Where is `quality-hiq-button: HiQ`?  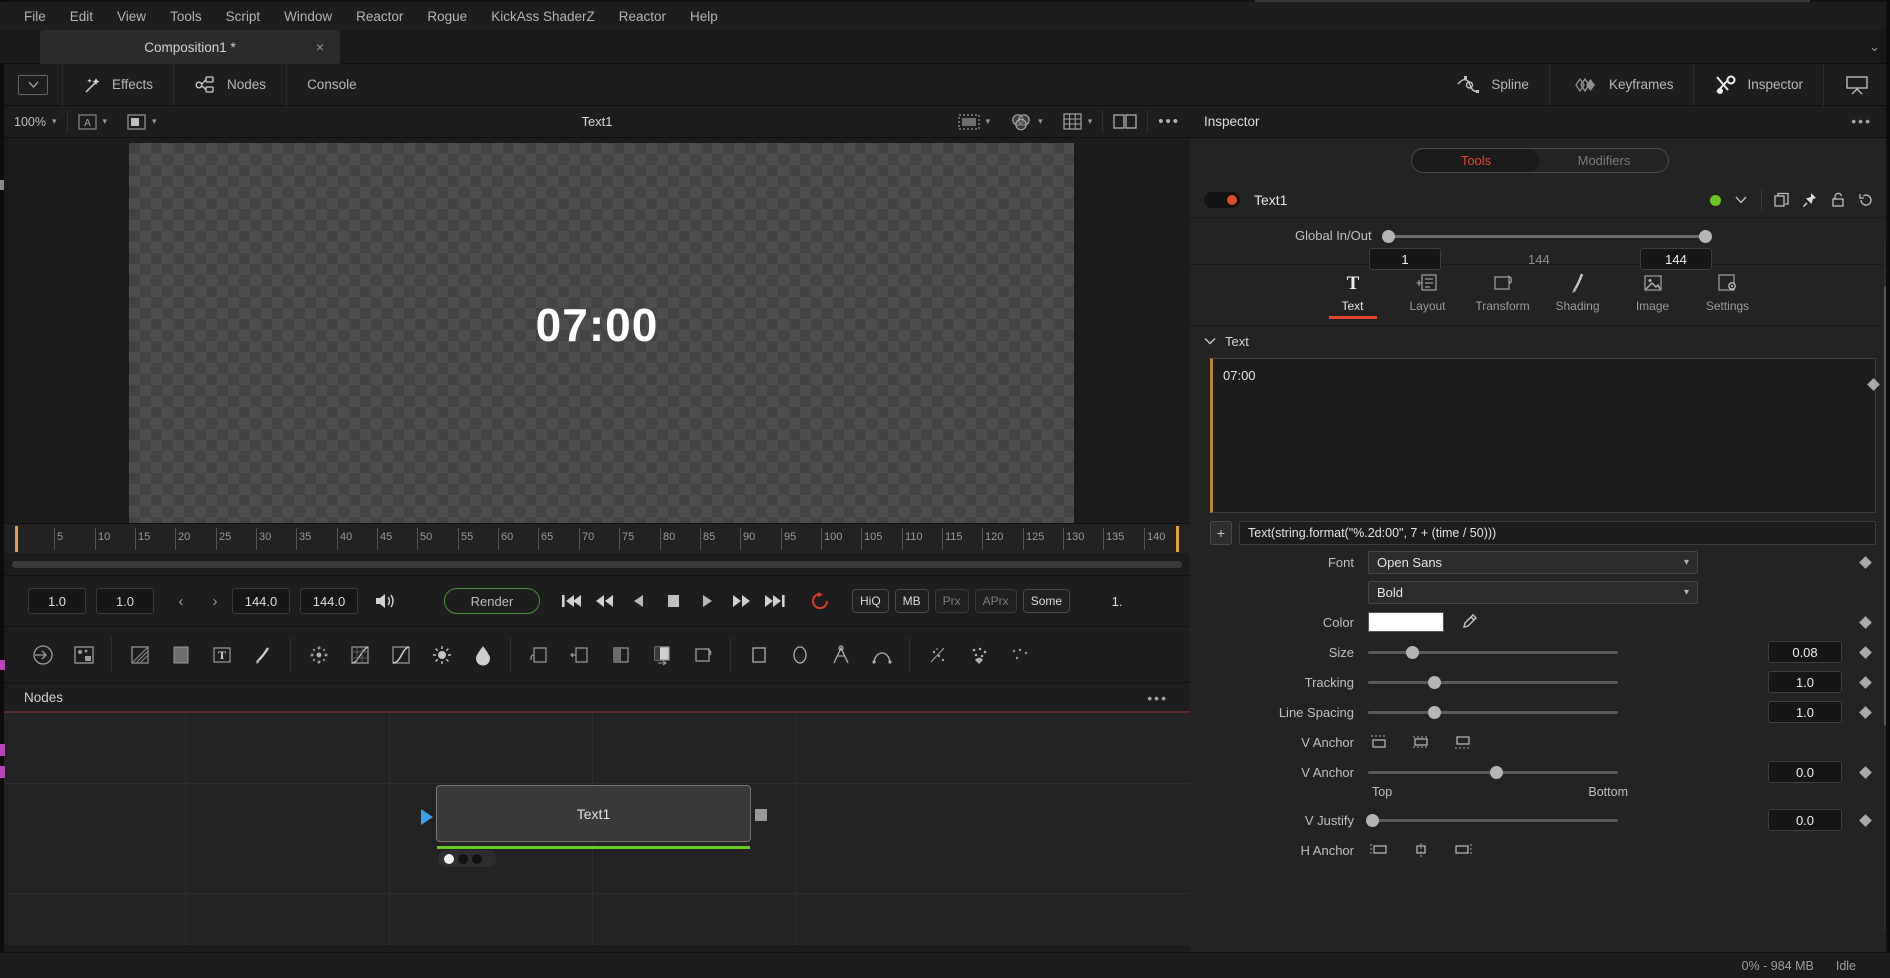
quality-hiq-button: HiQ is located at coordinates (870, 601).